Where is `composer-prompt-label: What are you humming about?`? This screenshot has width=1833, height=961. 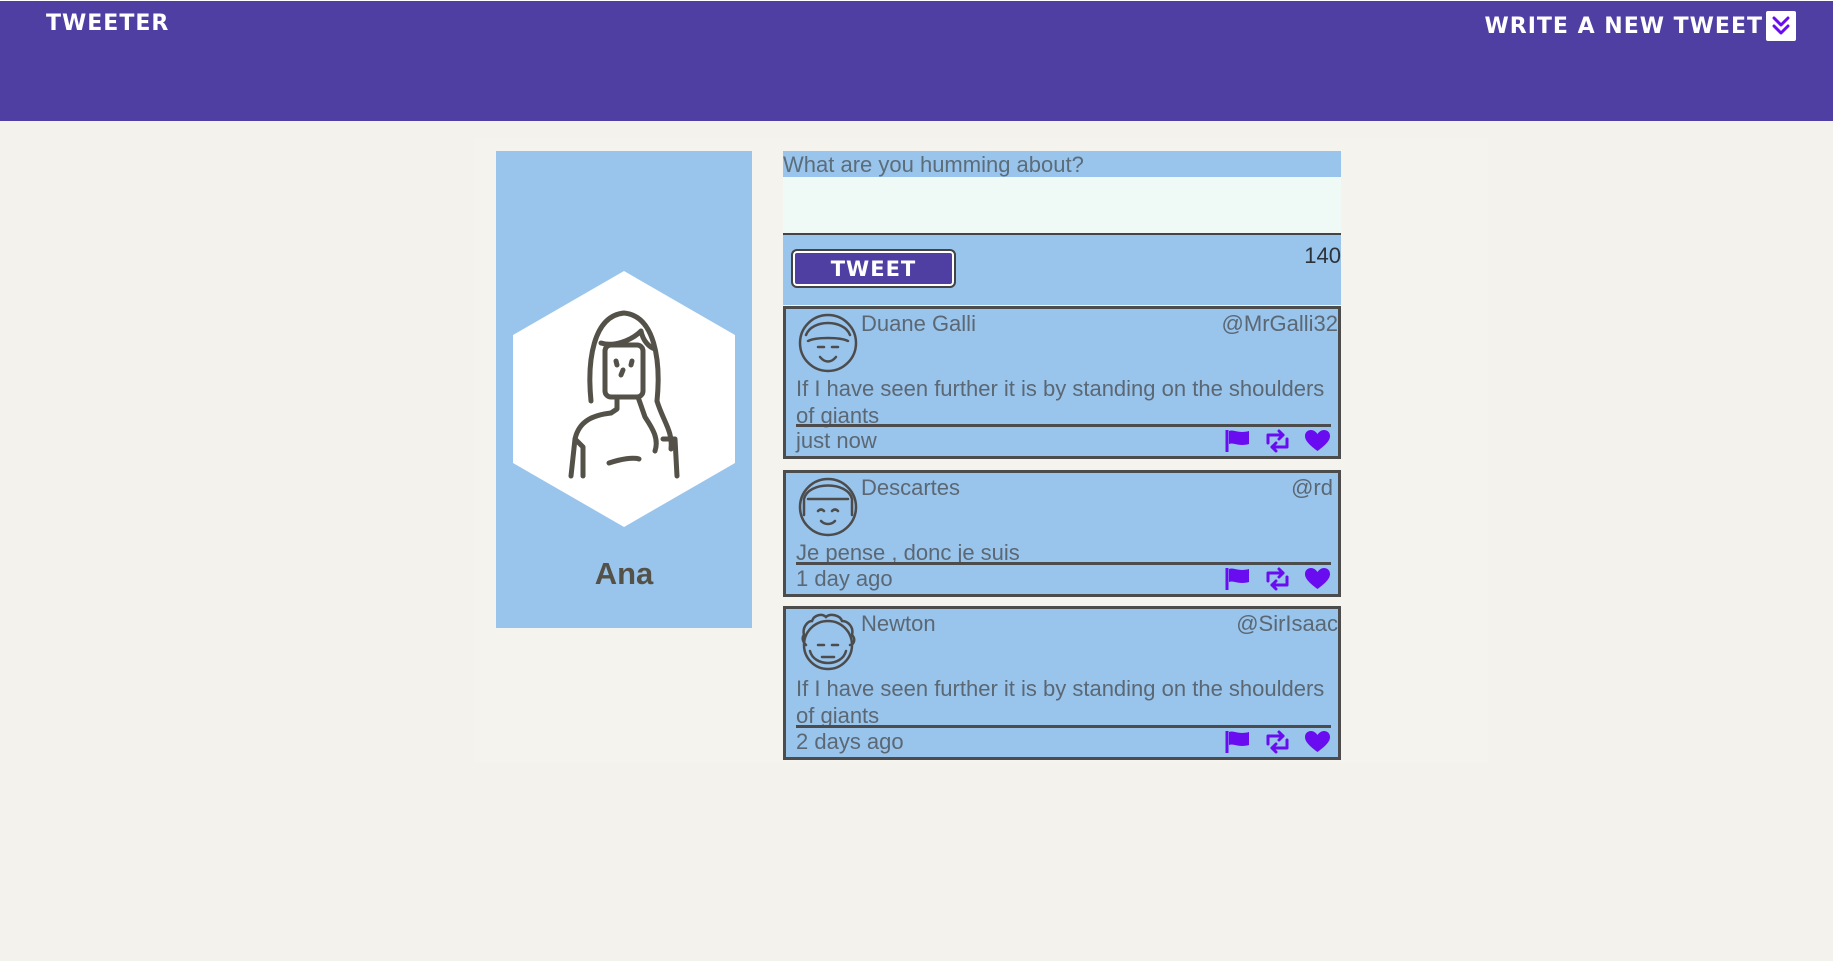
composer-prompt-label: What are you humming about? is located at coordinates (1062, 164).